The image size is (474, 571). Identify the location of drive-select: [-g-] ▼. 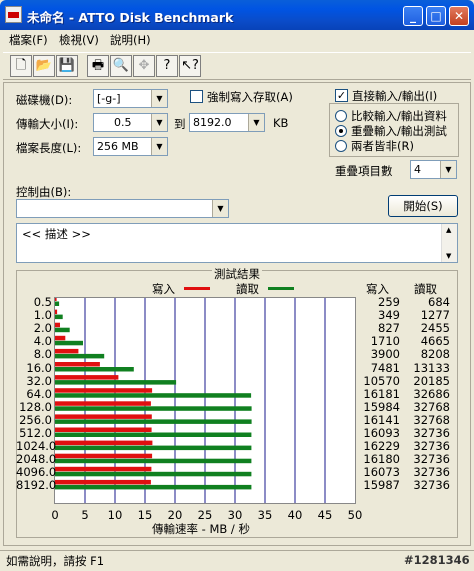
(130, 98).